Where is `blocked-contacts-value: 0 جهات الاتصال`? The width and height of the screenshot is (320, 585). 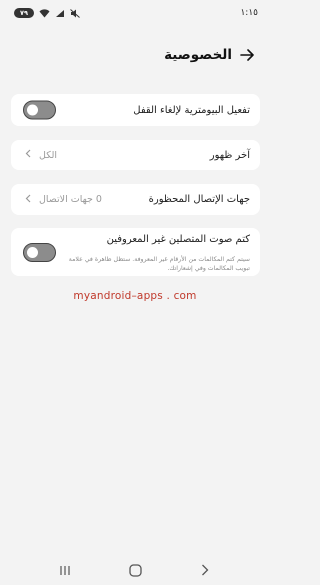 blocked-contacts-value: 0 جهات الاتصال is located at coordinates (70, 199).